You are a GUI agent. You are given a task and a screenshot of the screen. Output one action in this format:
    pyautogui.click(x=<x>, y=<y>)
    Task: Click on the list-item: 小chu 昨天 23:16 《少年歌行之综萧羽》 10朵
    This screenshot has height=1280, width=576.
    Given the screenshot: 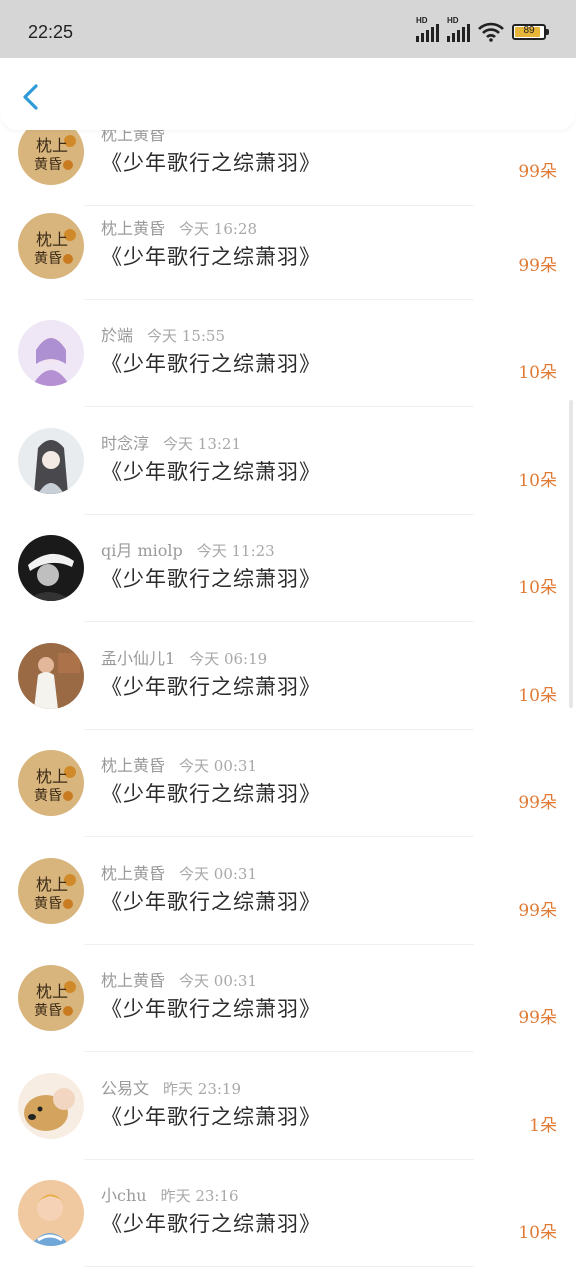 What is the action you would take?
    pyautogui.click(x=288, y=1213)
    